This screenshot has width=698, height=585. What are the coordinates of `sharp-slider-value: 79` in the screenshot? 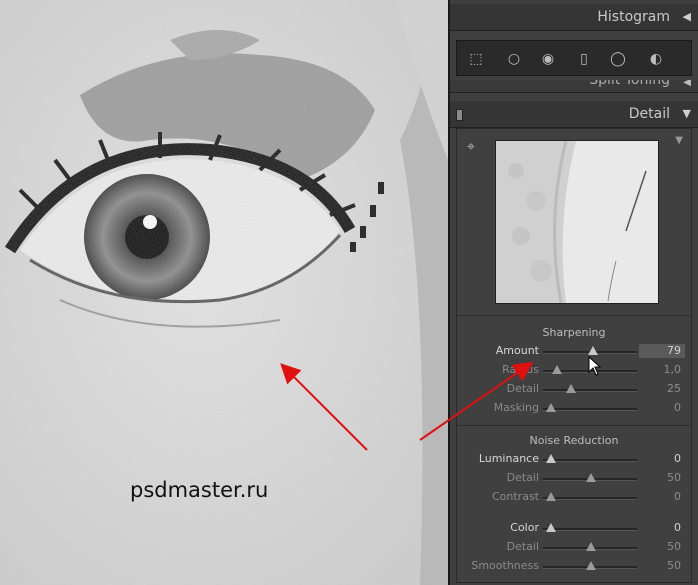 It's located at (674, 350).